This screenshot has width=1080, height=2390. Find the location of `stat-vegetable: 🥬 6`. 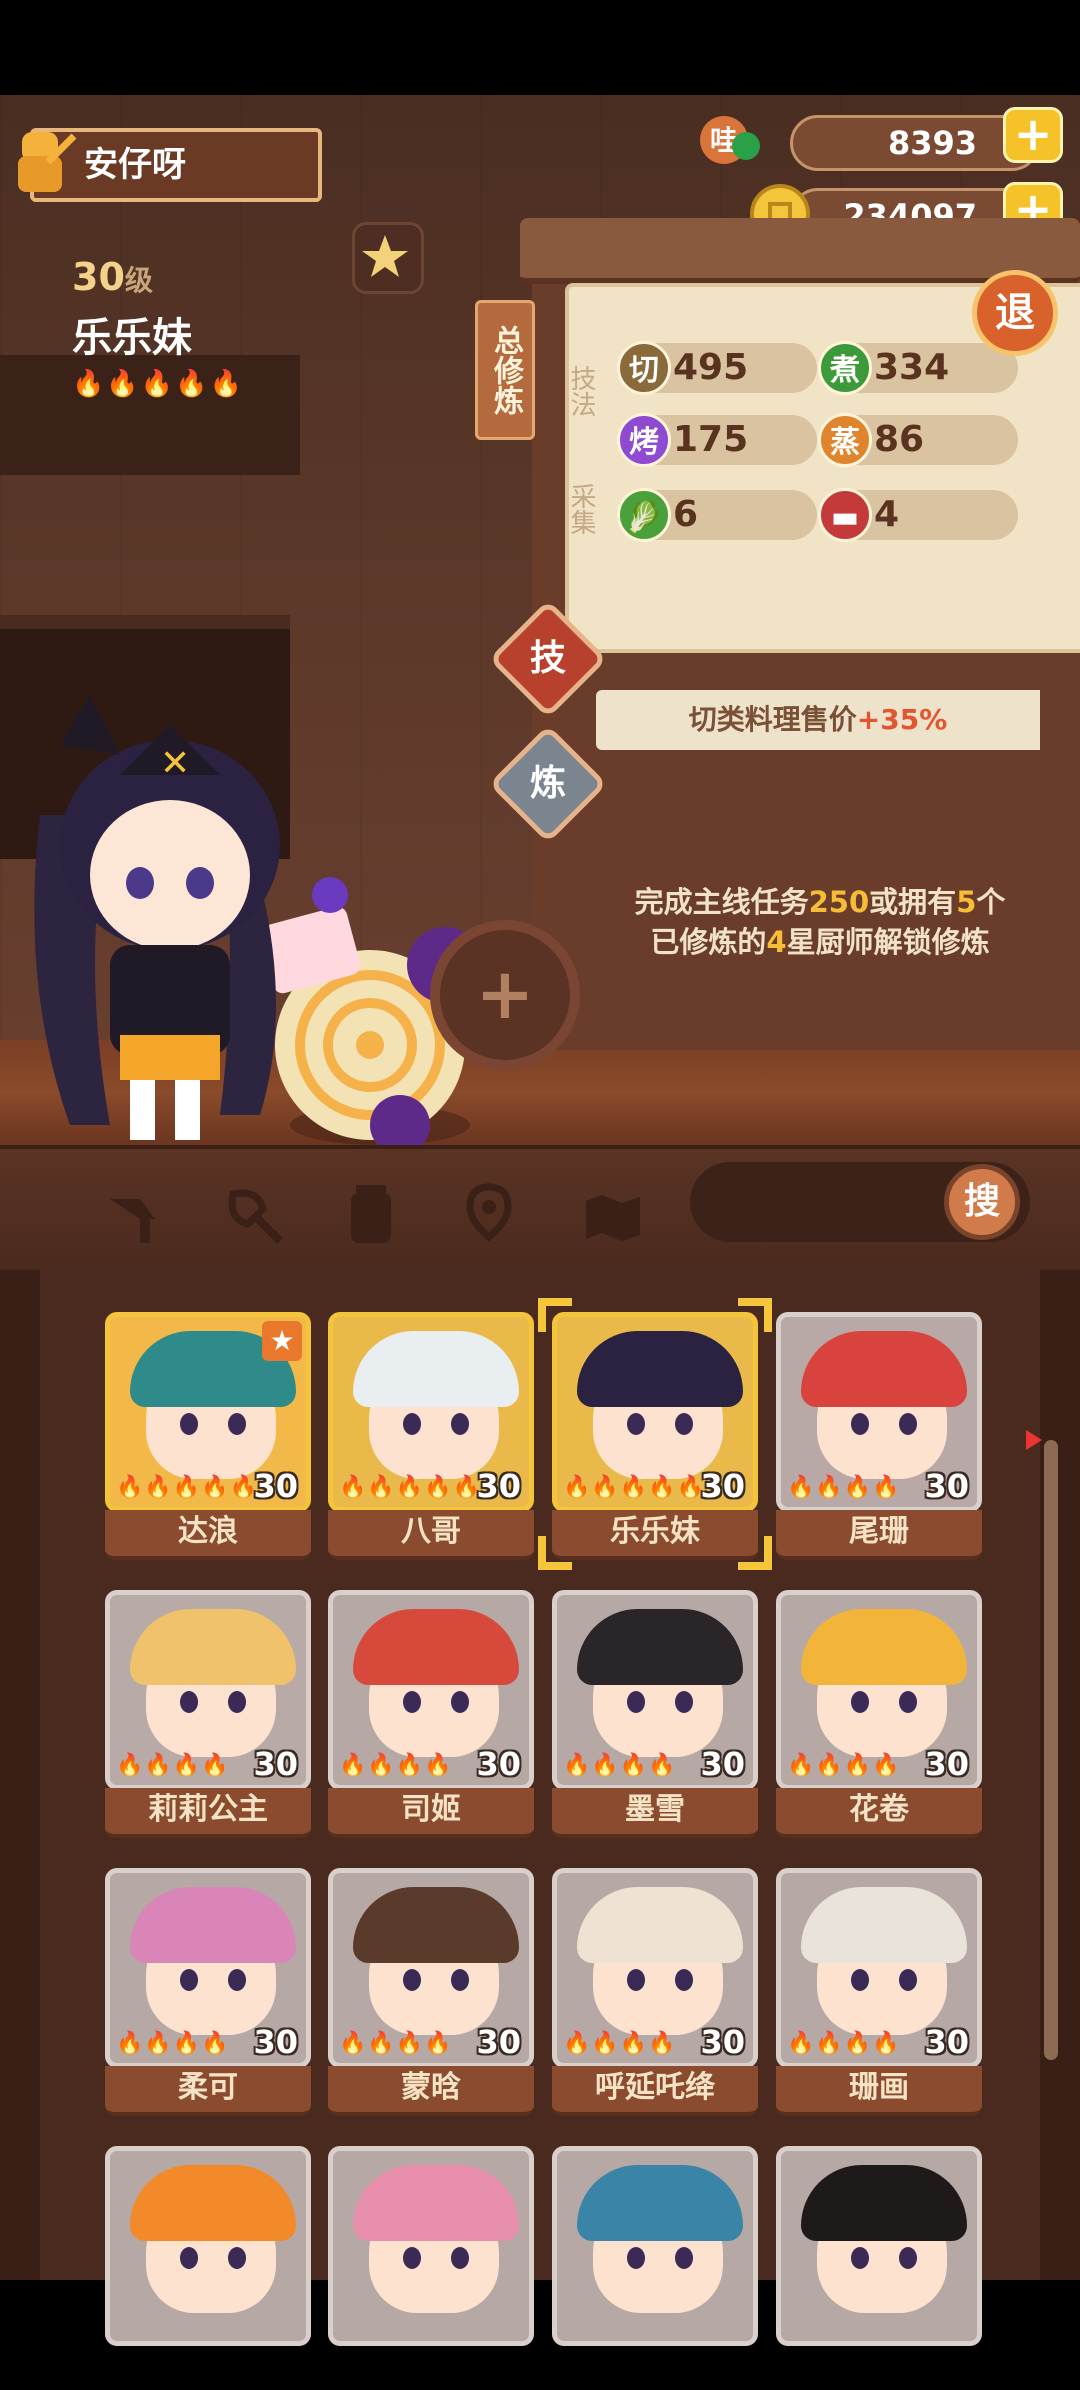

stat-vegetable: 🥬 6 is located at coordinates (717, 515).